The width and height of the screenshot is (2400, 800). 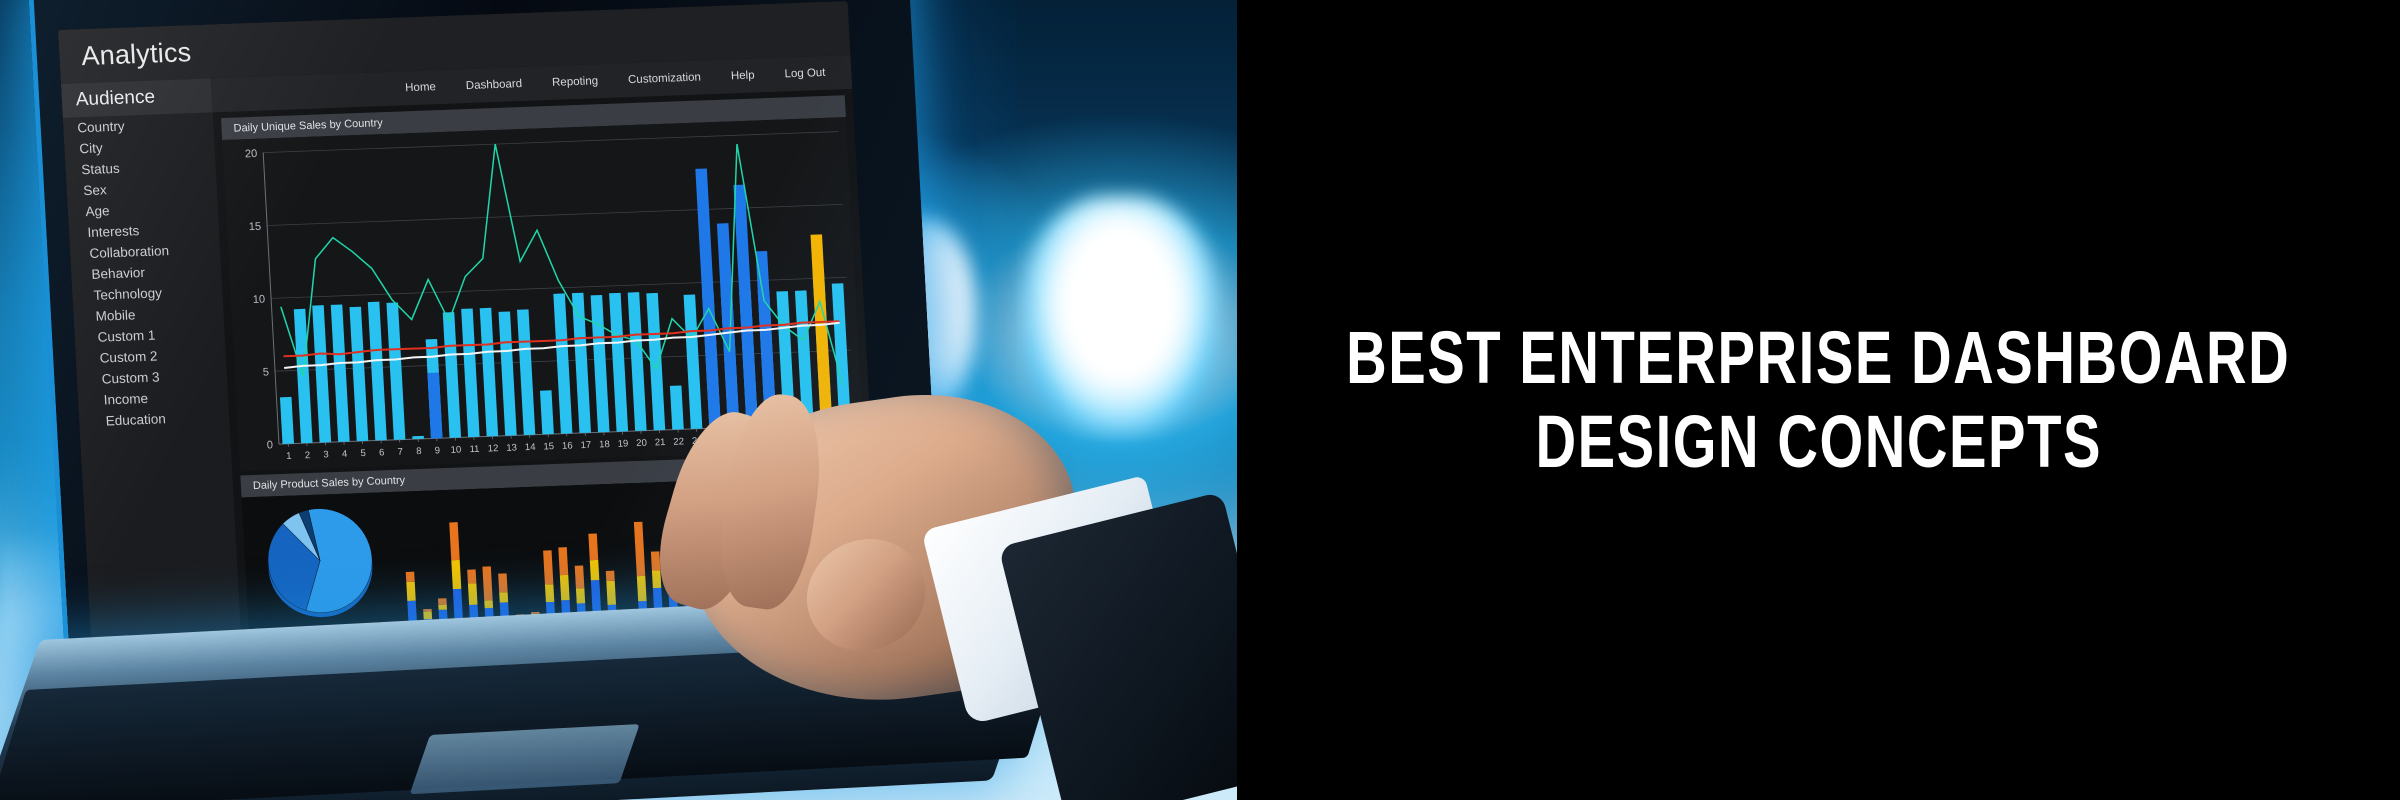 What do you see at coordinates (136, 53) in the screenshot?
I see `app-title: Analytics` at bounding box center [136, 53].